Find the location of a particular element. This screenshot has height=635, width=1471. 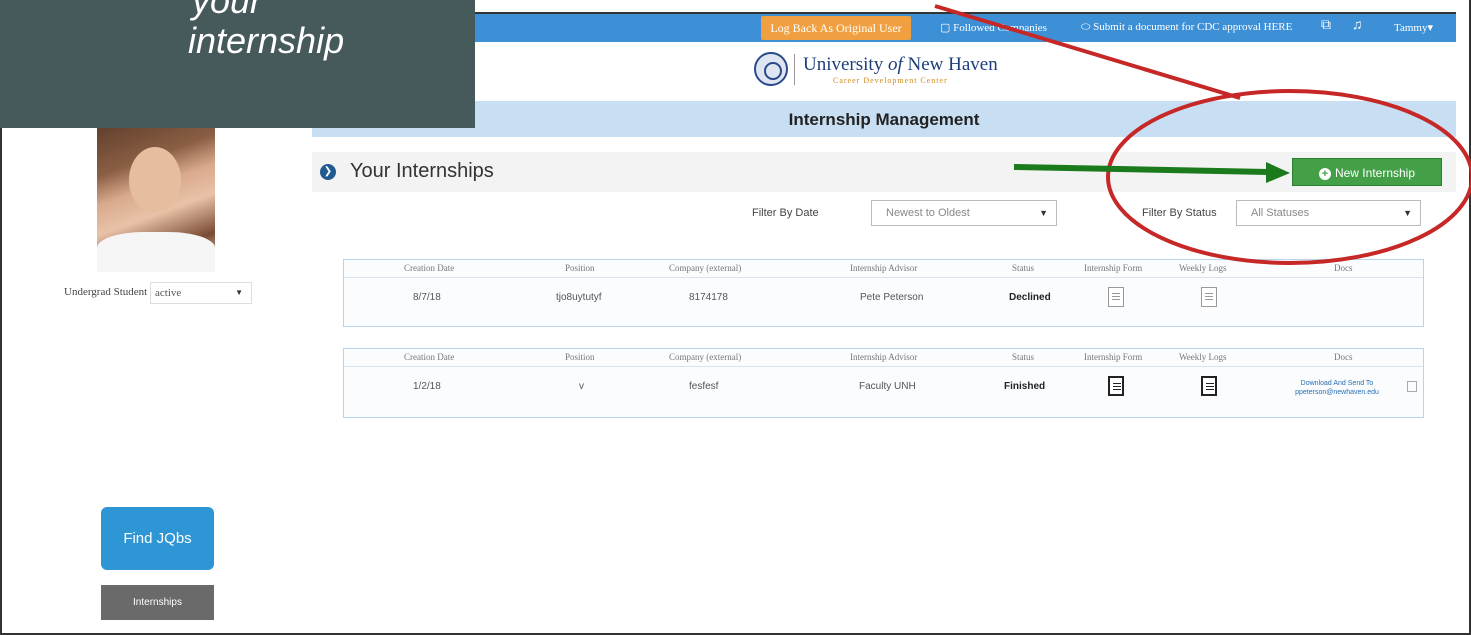

chevron-right-icon: ❯ is located at coordinates (328, 172).